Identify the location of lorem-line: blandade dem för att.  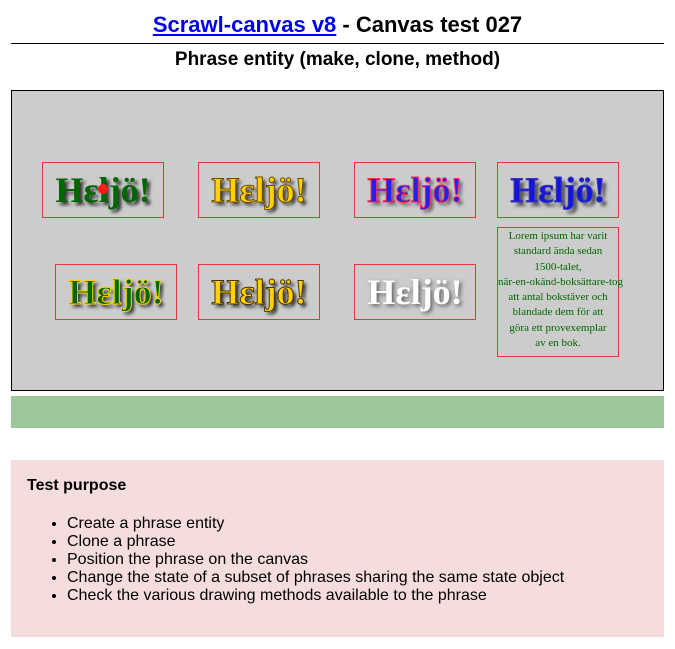
(558, 312).